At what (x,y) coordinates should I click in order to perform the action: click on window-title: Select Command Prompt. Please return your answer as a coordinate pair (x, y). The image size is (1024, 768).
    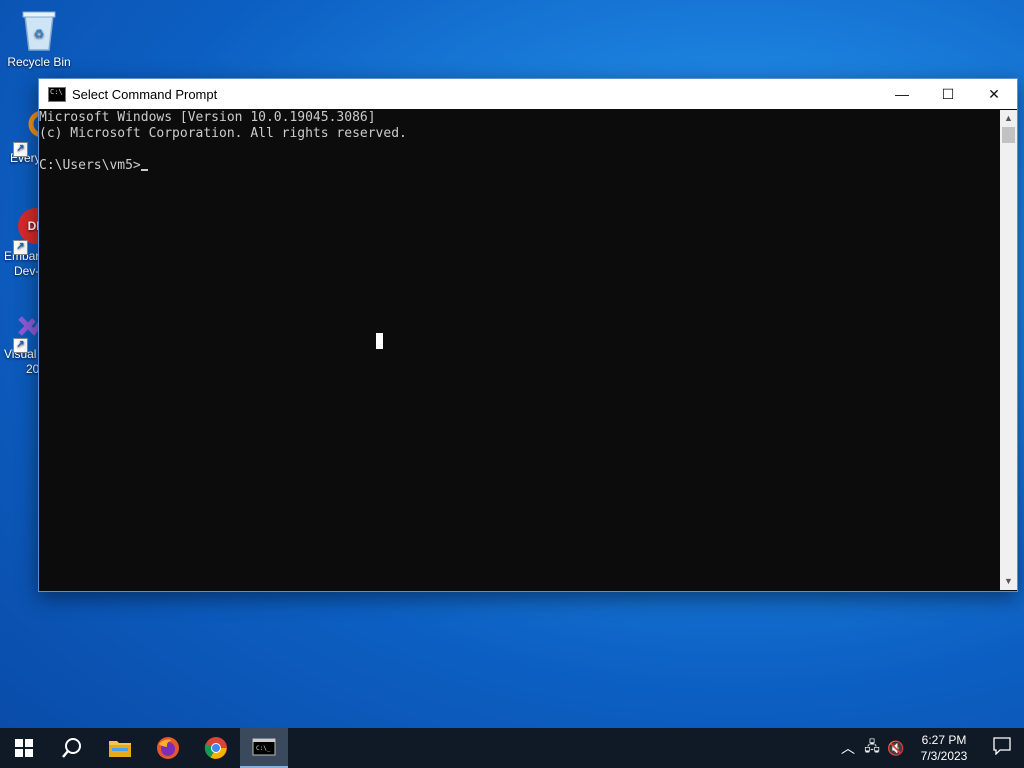
    Looking at the image, I should click on (145, 94).